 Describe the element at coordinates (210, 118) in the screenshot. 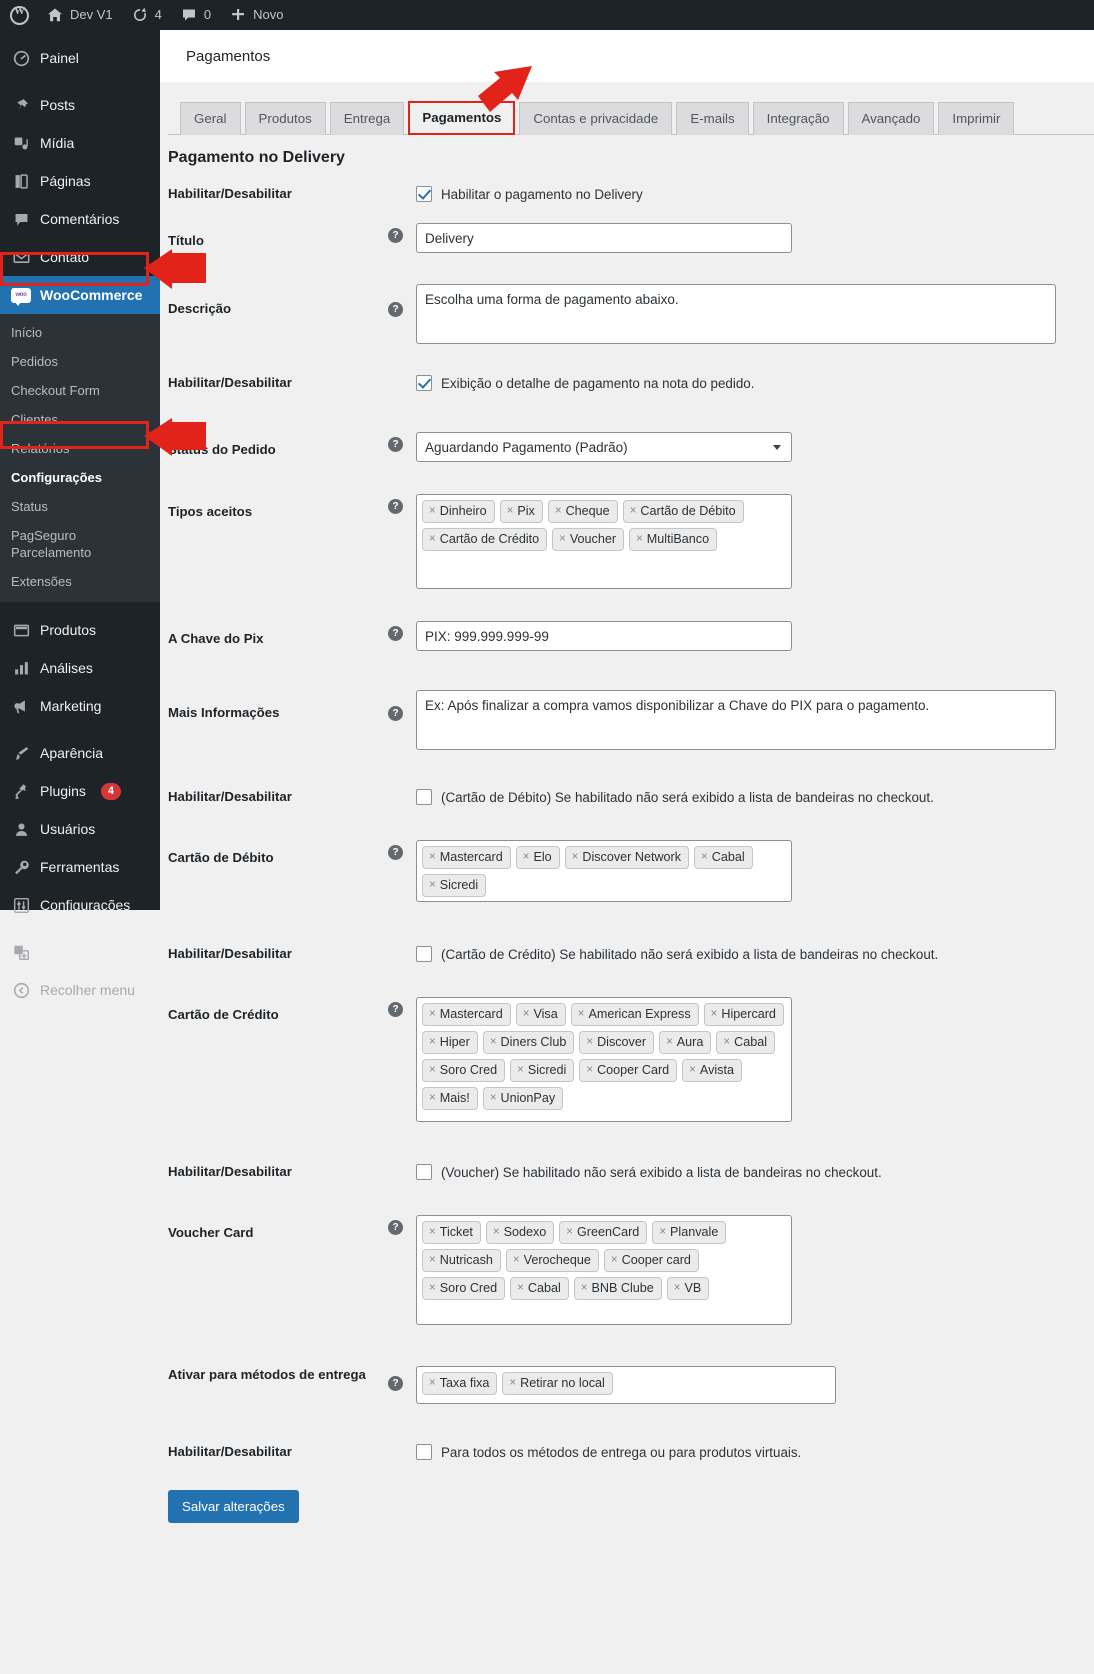

I see `tab-geral: Geral` at that location.